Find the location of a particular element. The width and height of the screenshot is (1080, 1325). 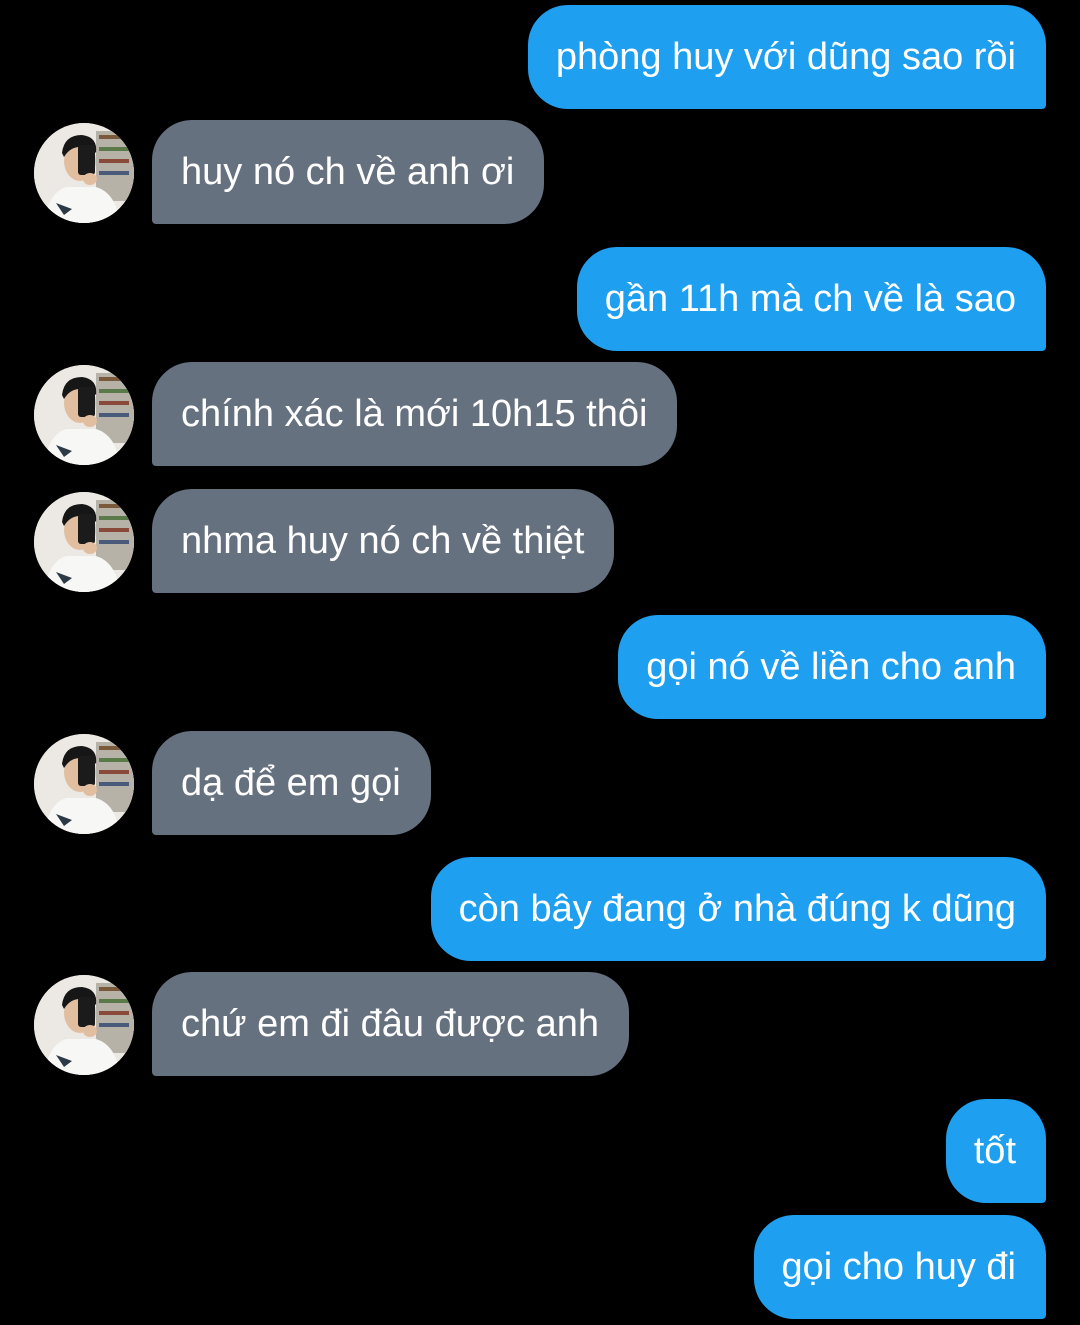

message-text: còn bây đang ở nhà đúng k dũng is located at coordinates (737, 909).